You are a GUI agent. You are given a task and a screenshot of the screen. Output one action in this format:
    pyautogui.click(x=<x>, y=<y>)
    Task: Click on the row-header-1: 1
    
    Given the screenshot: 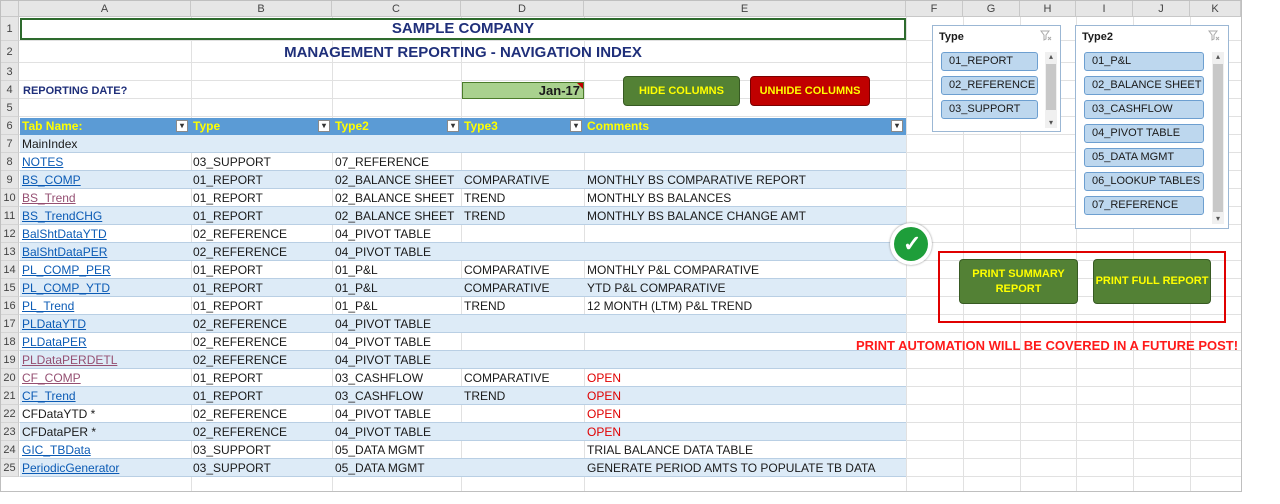 What is the action you would take?
    pyautogui.click(x=10, y=29)
    